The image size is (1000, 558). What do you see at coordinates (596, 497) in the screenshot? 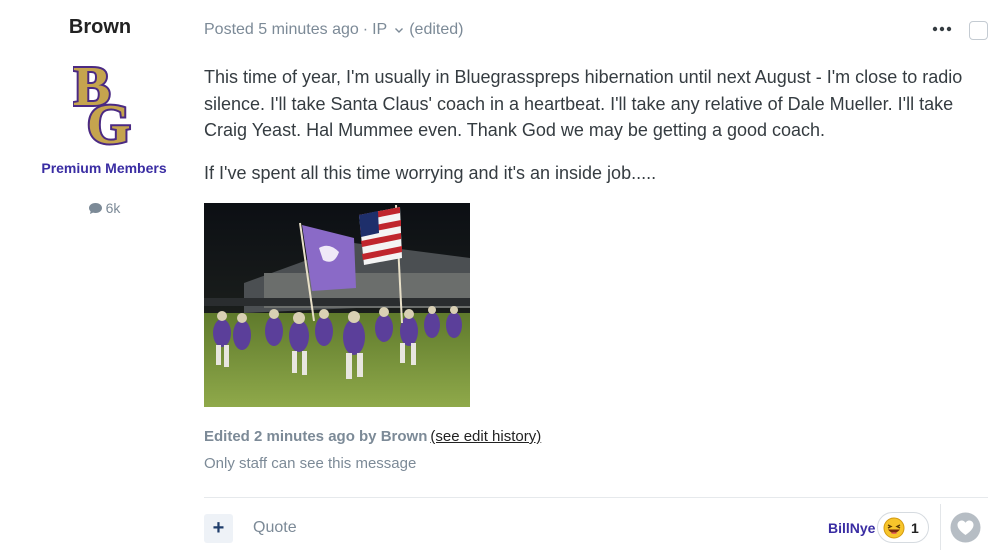
I see `footer-divider` at bounding box center [596, 497].